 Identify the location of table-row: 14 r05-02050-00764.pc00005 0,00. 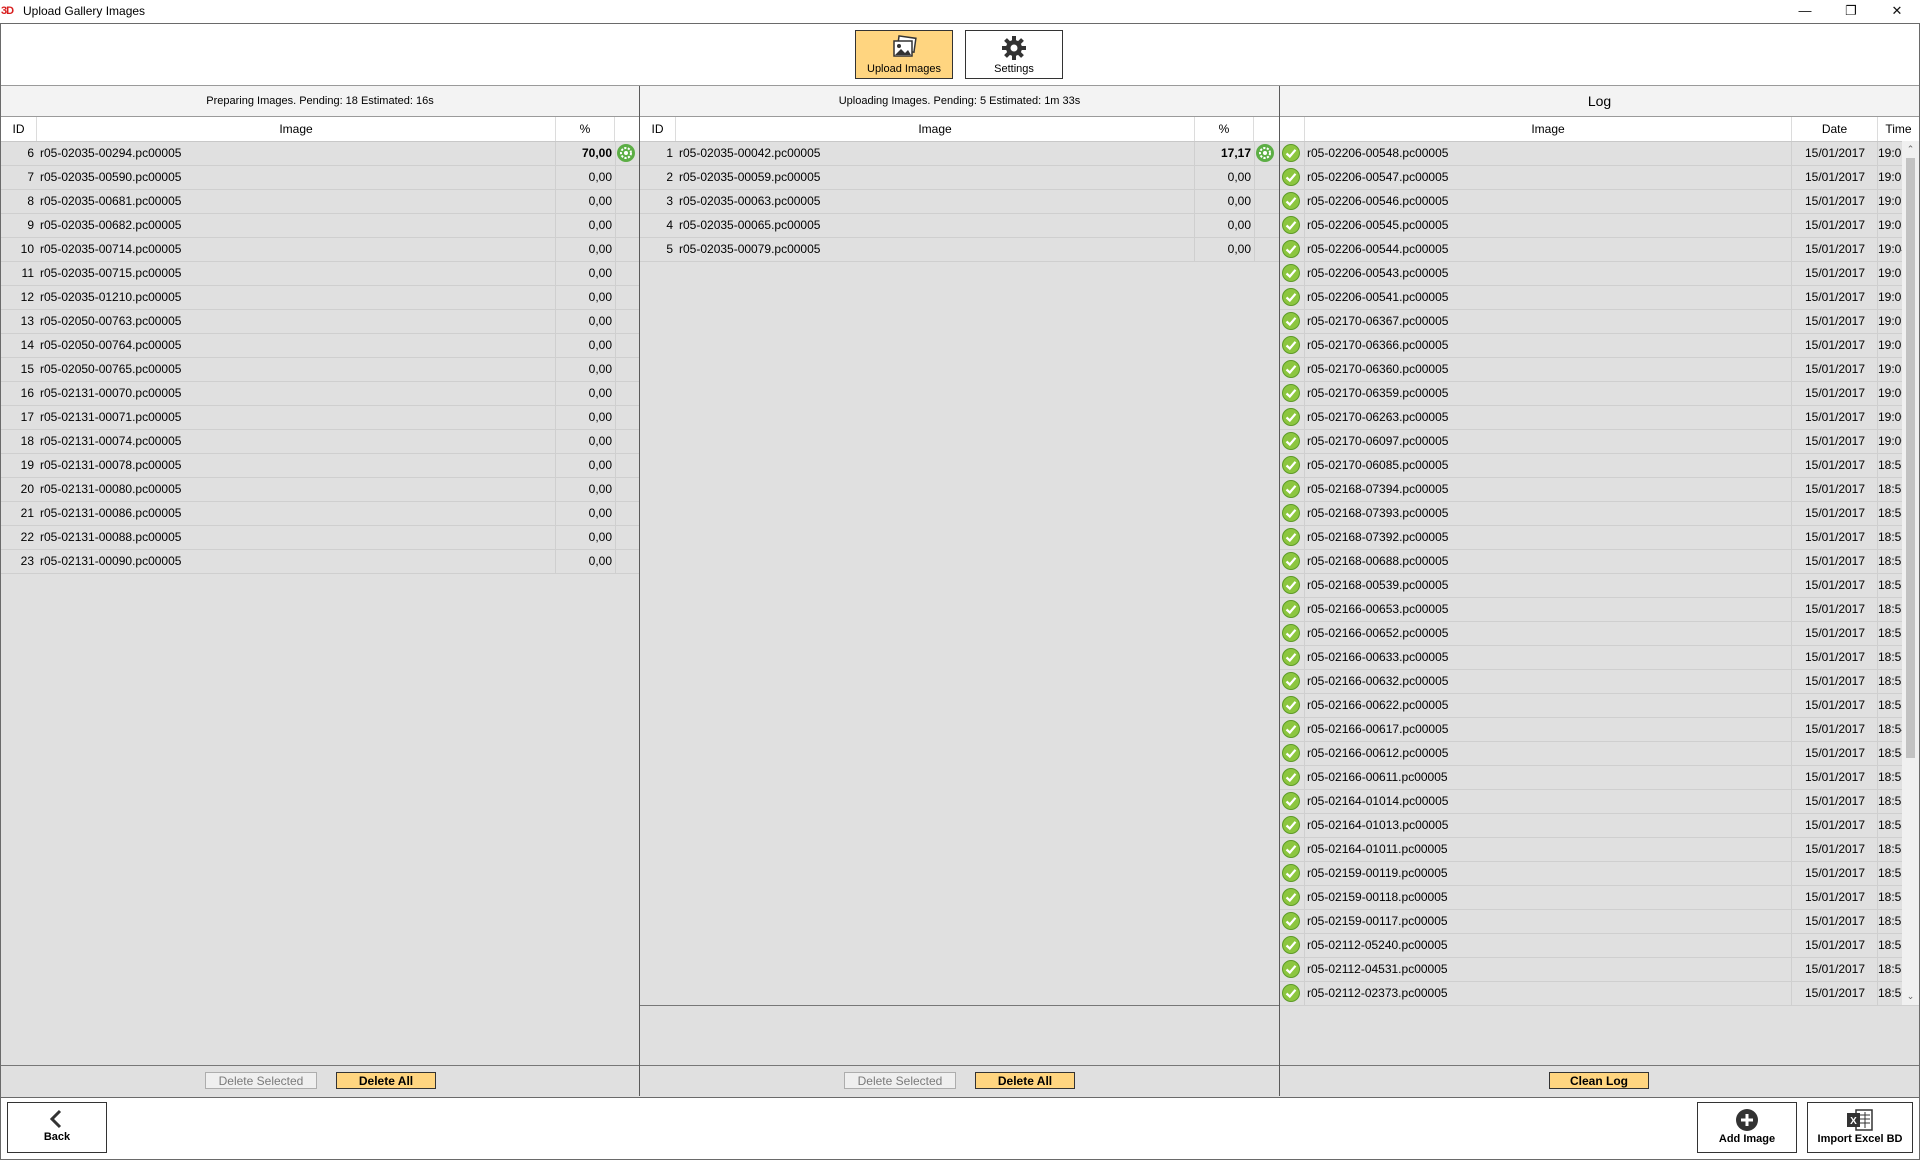
(320, 346).